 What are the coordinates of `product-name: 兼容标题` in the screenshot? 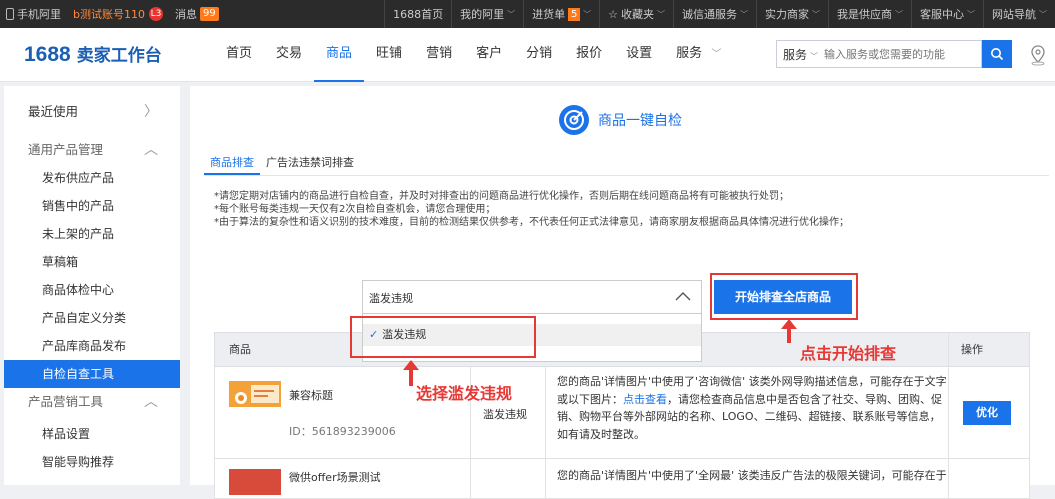 It's located at (311, 395).